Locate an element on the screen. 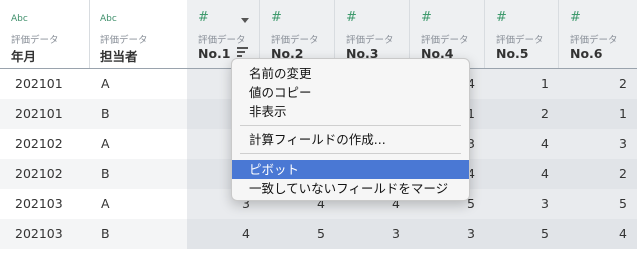 Image resolution: width=637 pixels, height=253 pixels. menu-item-pivot: ピボット is located at coordinates (350, 169).